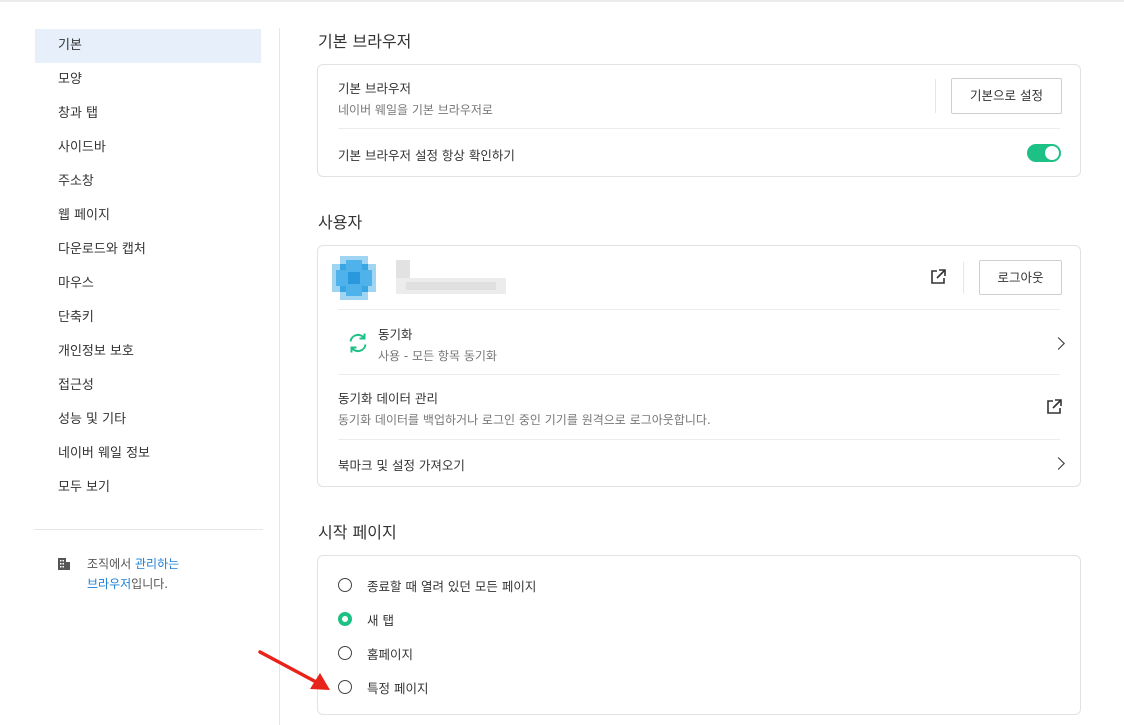  I want to click on import-row: 북마크 및 설정 가져오기, so click(701, 463).